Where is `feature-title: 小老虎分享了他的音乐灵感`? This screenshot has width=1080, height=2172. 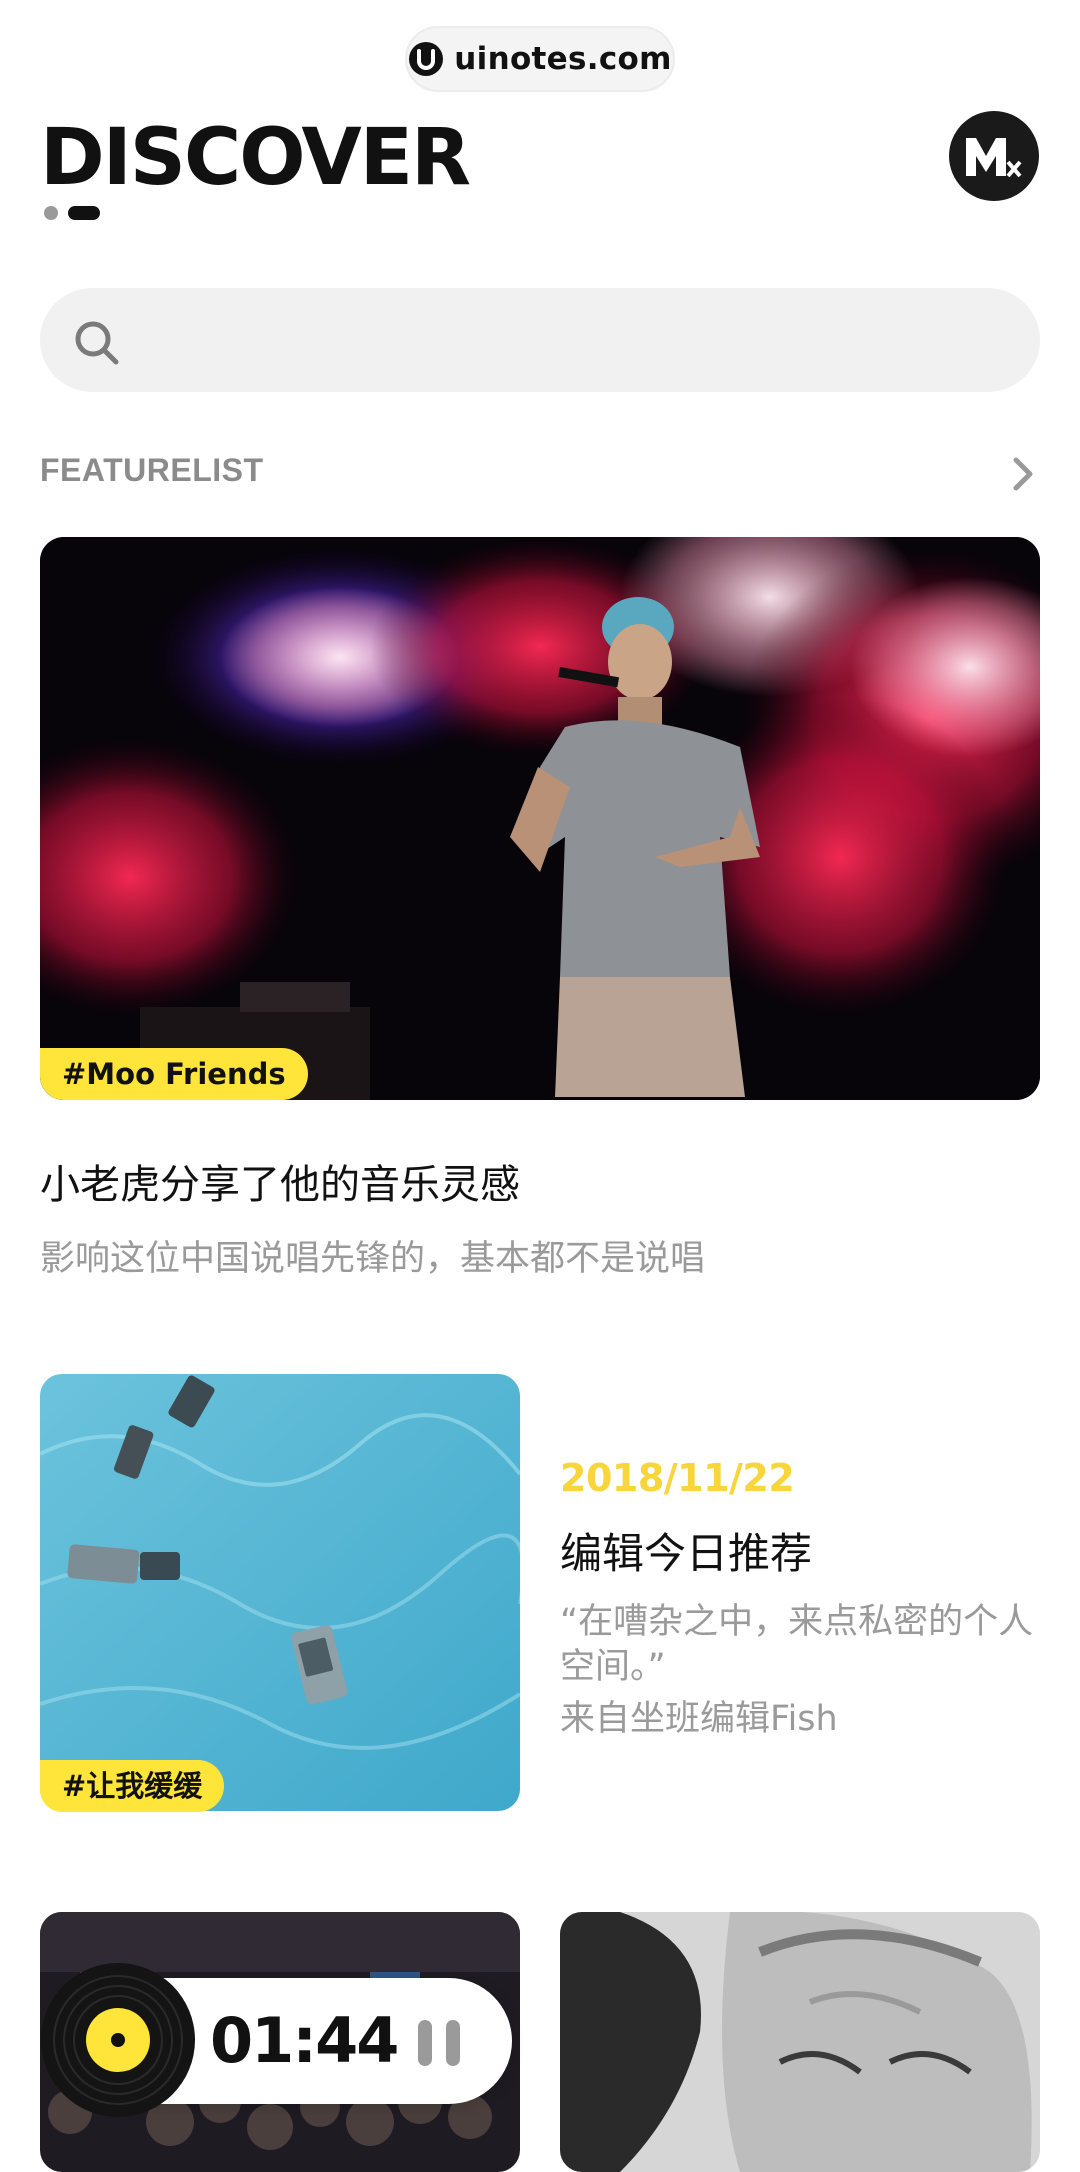 feature-title: 小老虎分享了他的音乐灵感 is located at coordinates (280, 1181).